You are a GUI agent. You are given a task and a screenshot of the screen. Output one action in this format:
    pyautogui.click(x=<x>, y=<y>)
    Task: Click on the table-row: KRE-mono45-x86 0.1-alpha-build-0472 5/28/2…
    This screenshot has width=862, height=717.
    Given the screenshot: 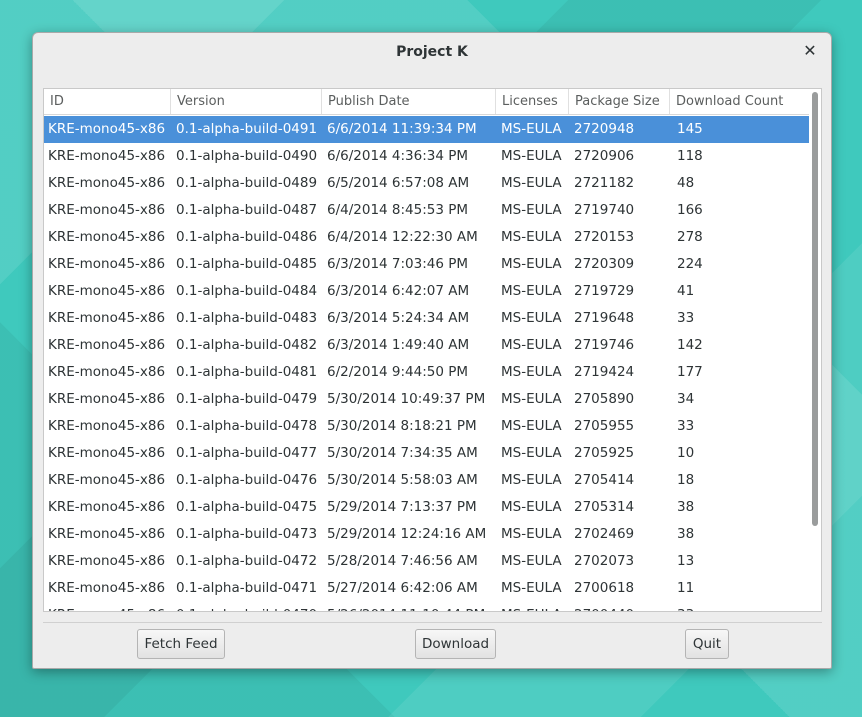 What is the action you would take?
    pyautogui.click(x=427, y=561)
    